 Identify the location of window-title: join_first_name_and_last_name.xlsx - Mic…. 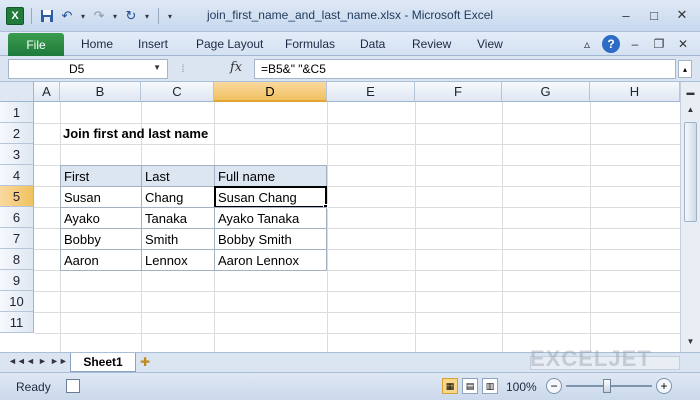
(350, 15).